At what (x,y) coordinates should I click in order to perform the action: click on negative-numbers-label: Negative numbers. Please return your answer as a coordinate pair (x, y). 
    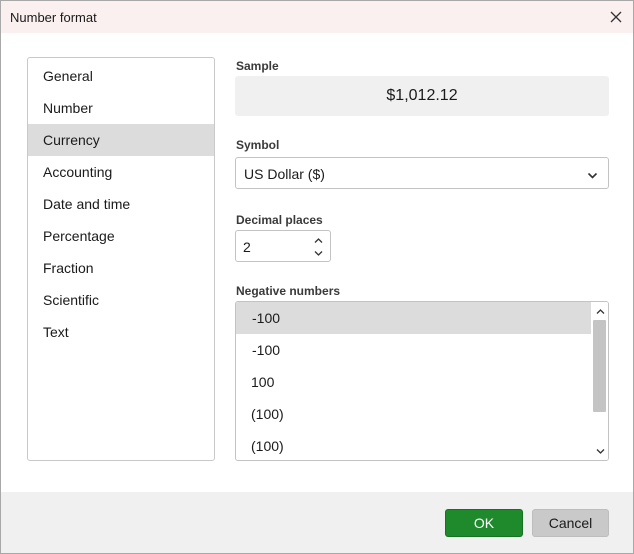
    Looking at the image, I should click on (288, 291).